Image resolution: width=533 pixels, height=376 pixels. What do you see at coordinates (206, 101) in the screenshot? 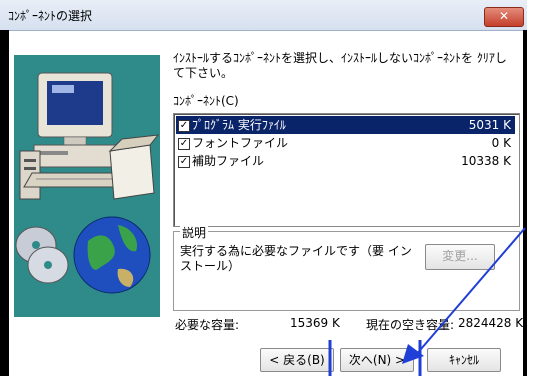
I see `components-label: ｺﾝﾎﾟｰﾈﾝﾄ(C)` at bounding box center [206, 101].